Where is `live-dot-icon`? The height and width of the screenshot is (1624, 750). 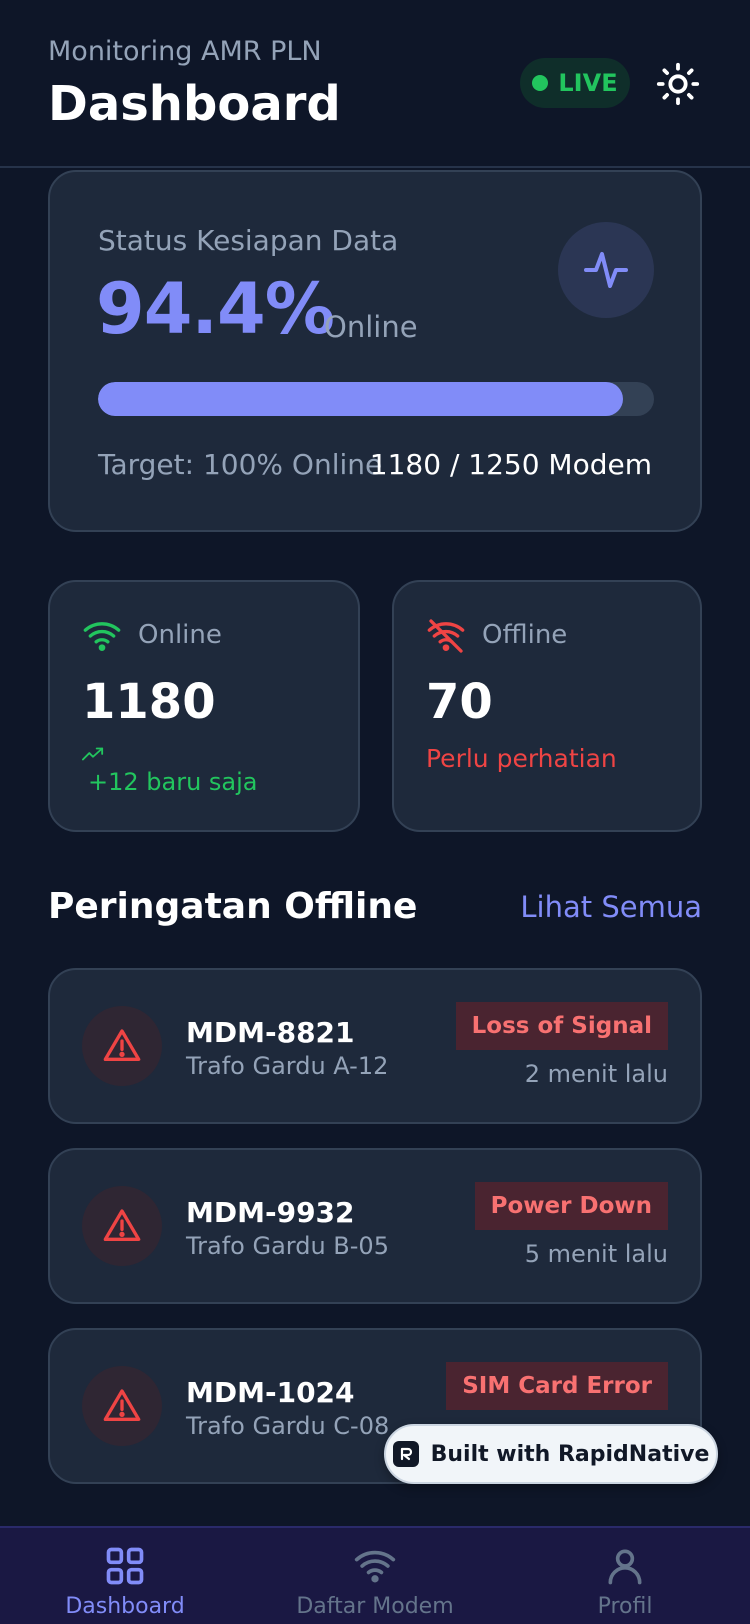 live-dot-icon is located at coordinates (540, 83).